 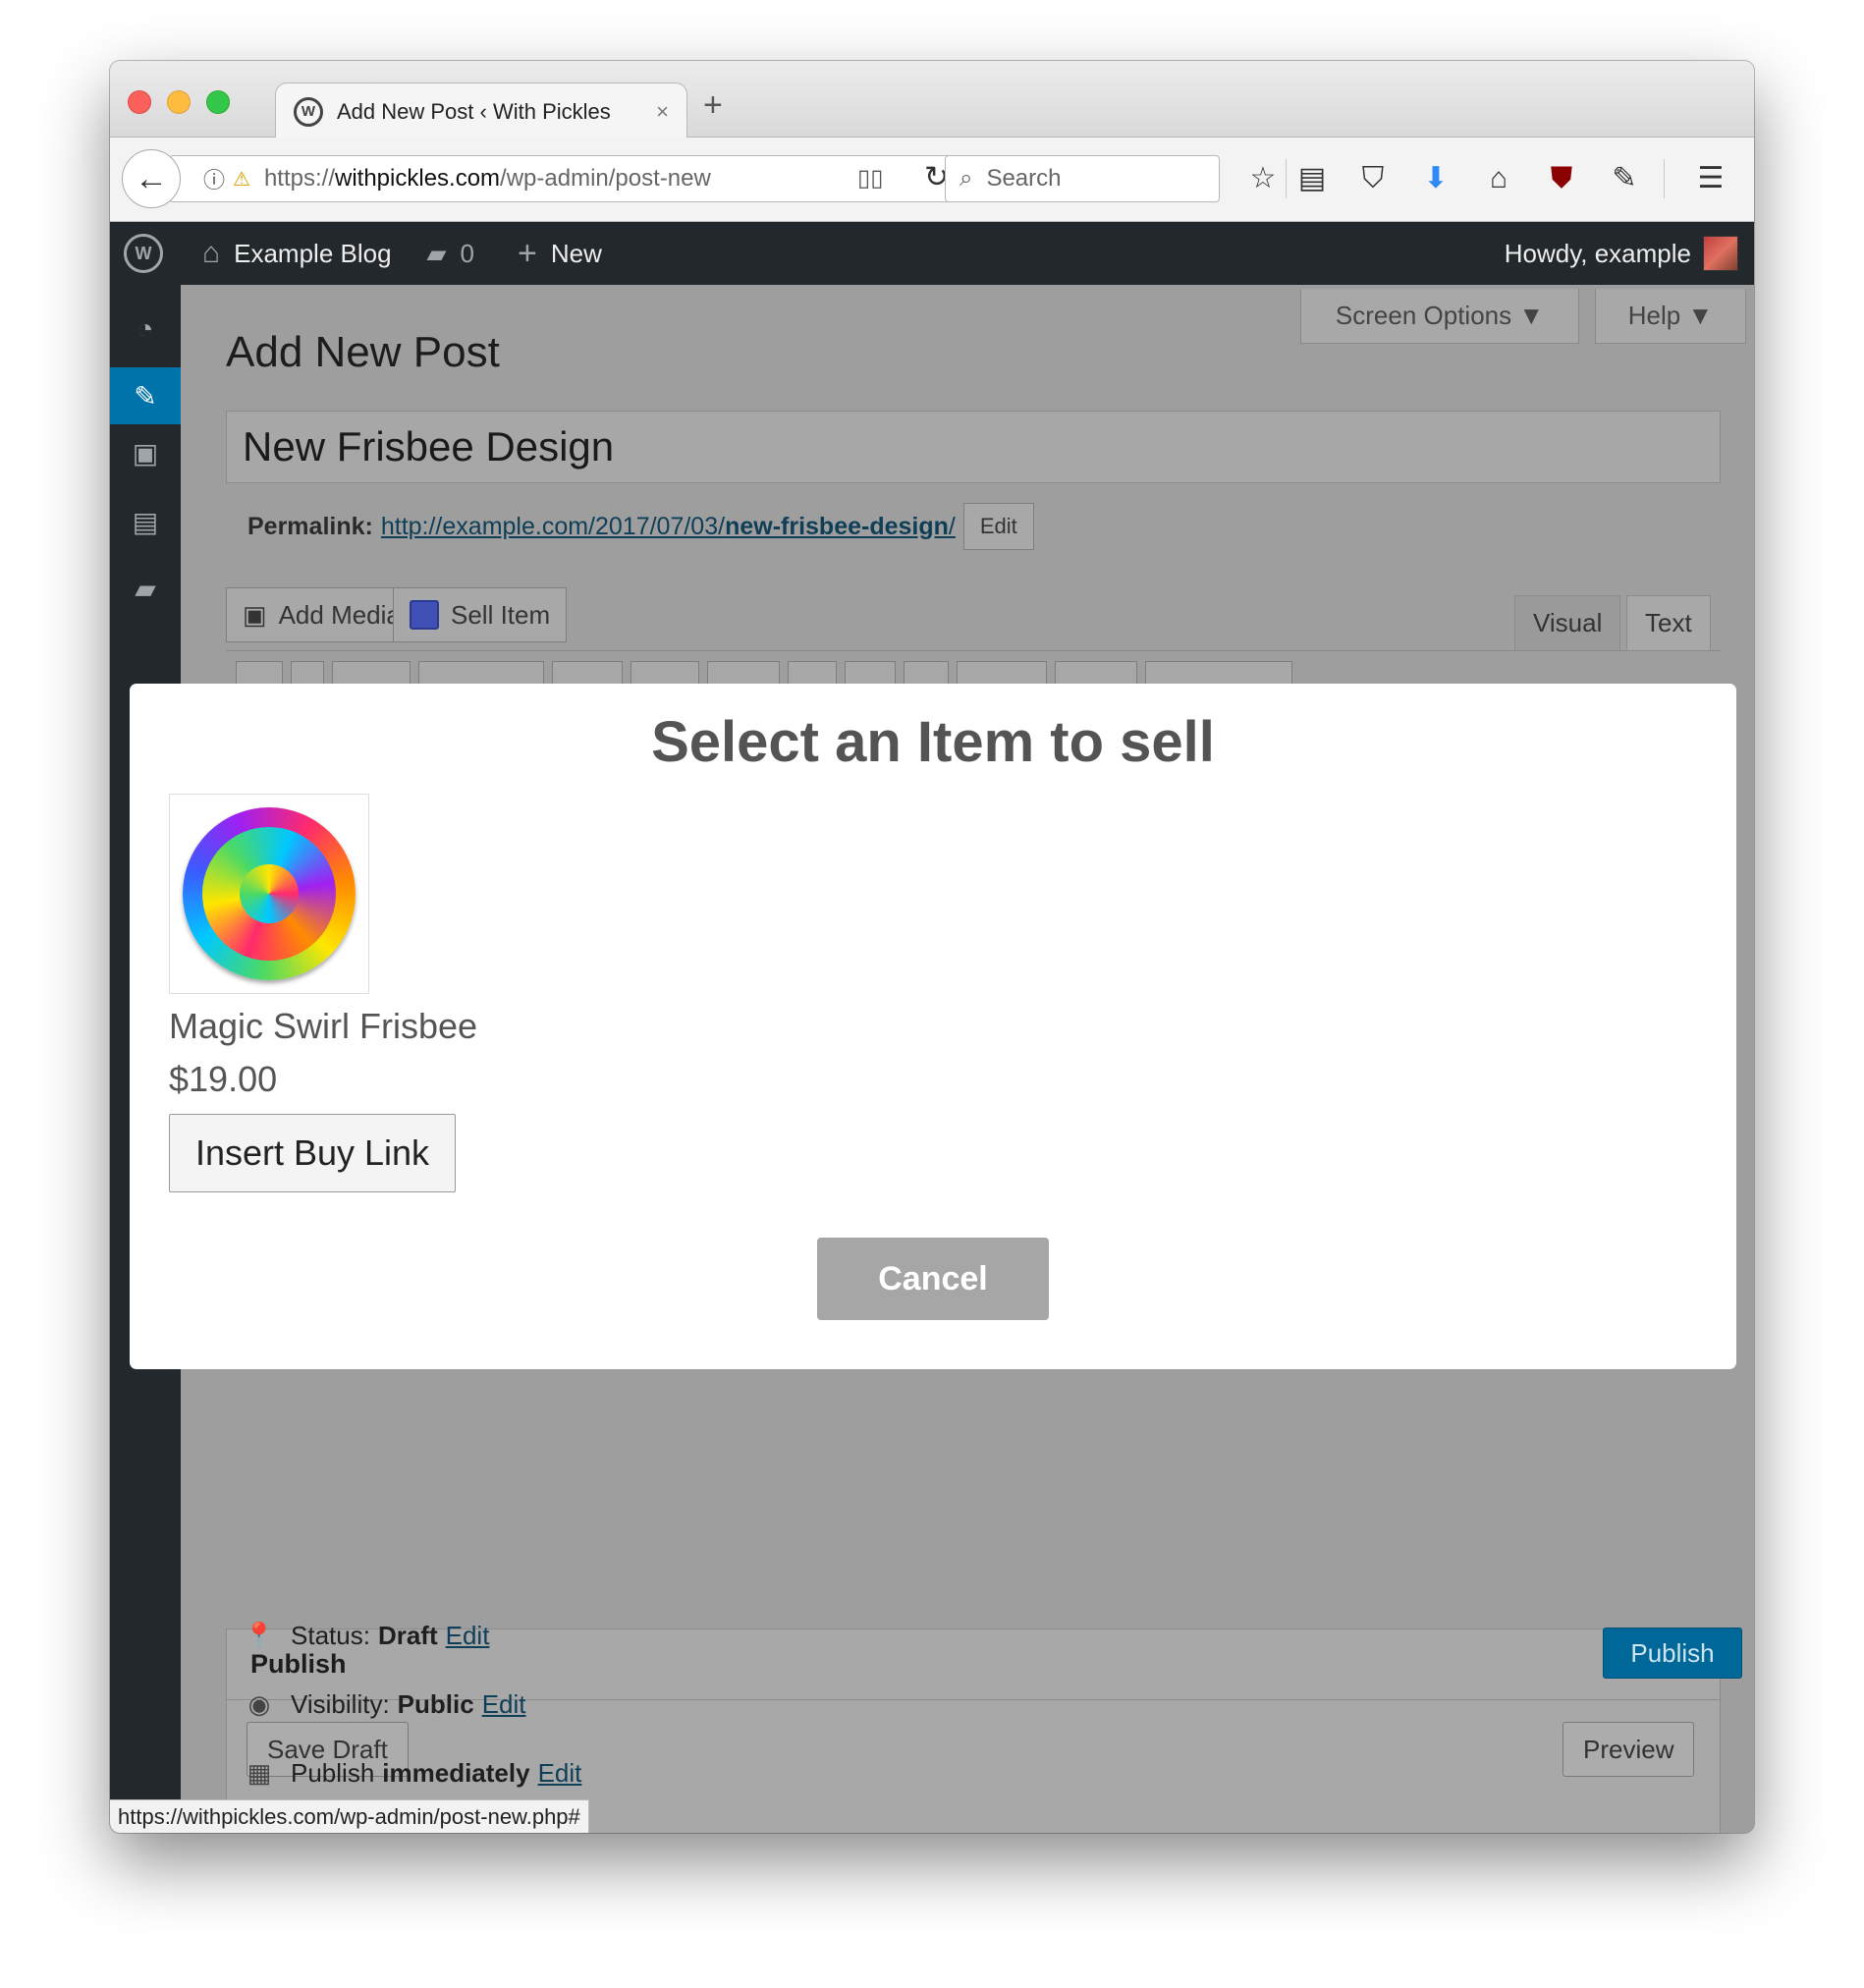 What do you see at coordinates (474, 111) in the screenshot?
I see `tab-title: Add New Post ‹ With Pickles` at bounding box center [474, 111].